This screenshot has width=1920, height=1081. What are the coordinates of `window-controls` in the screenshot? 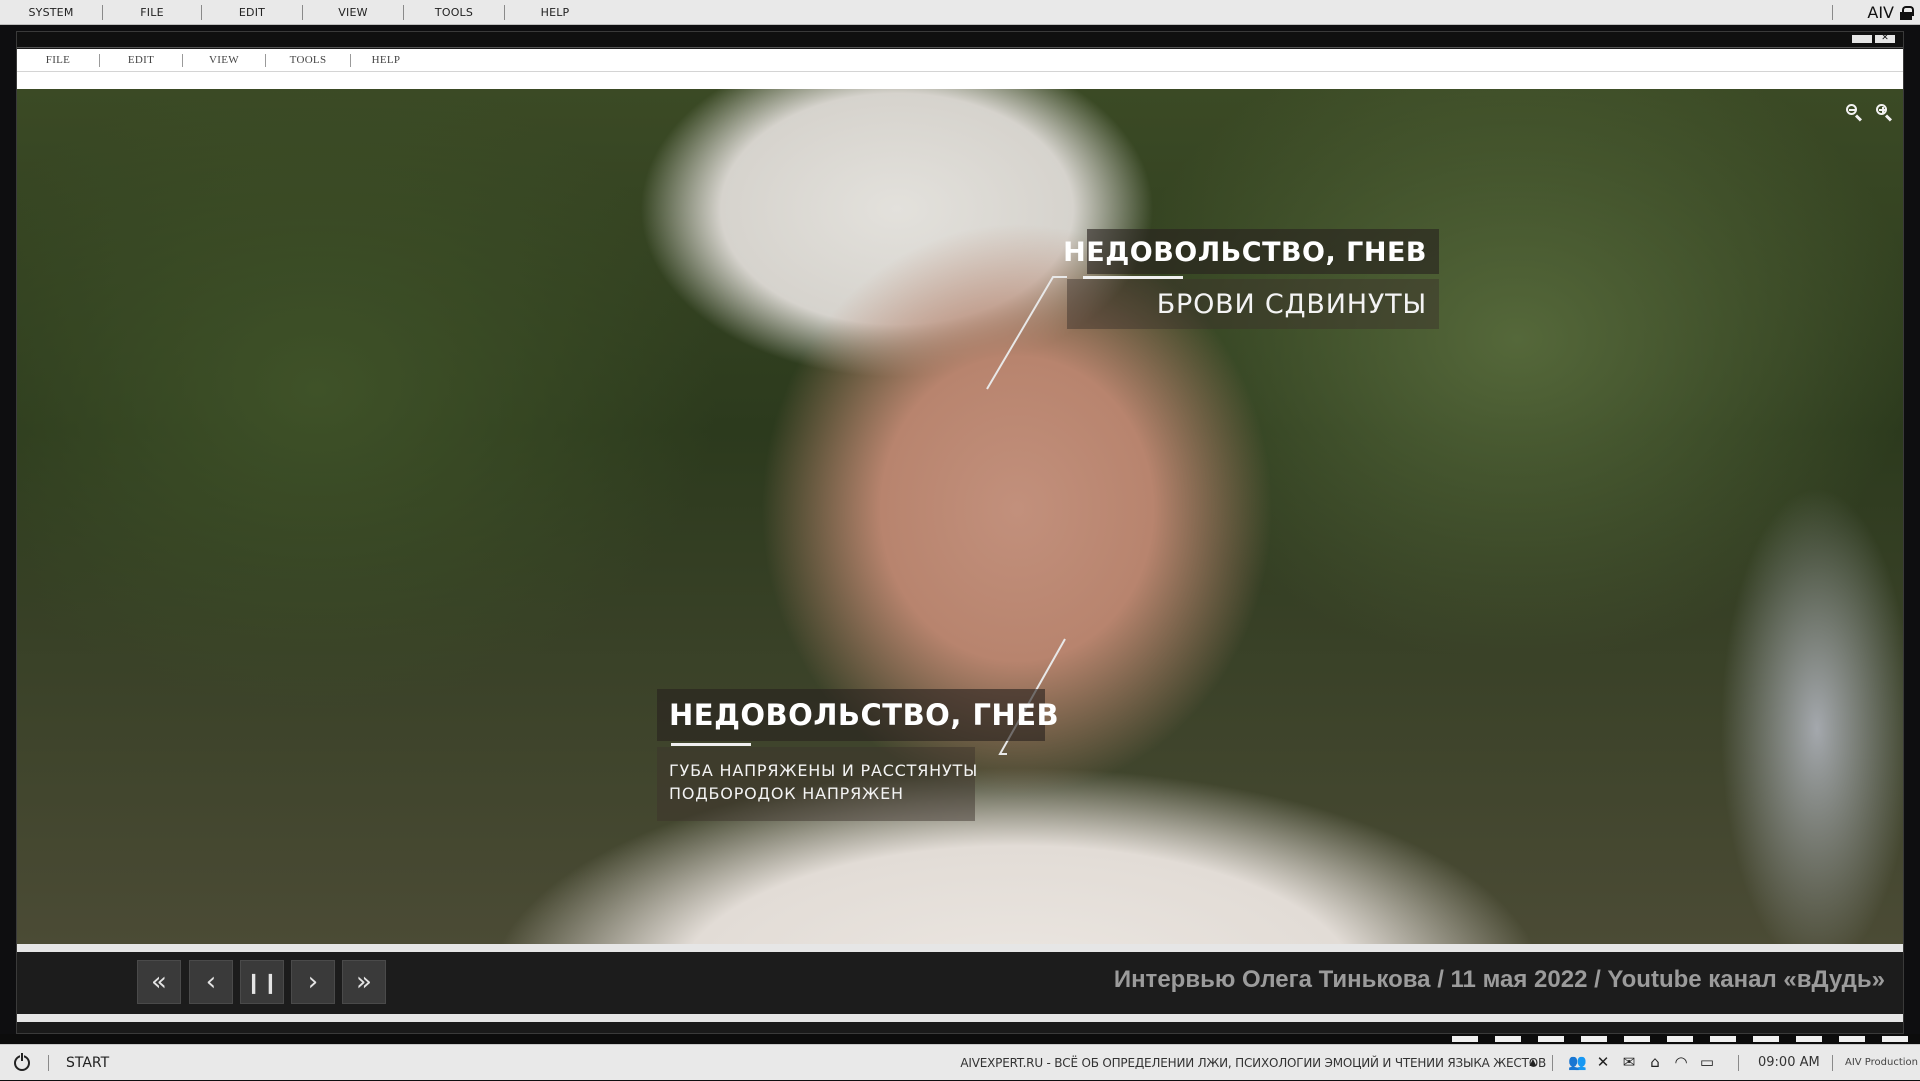 It's located at (1873, 37).